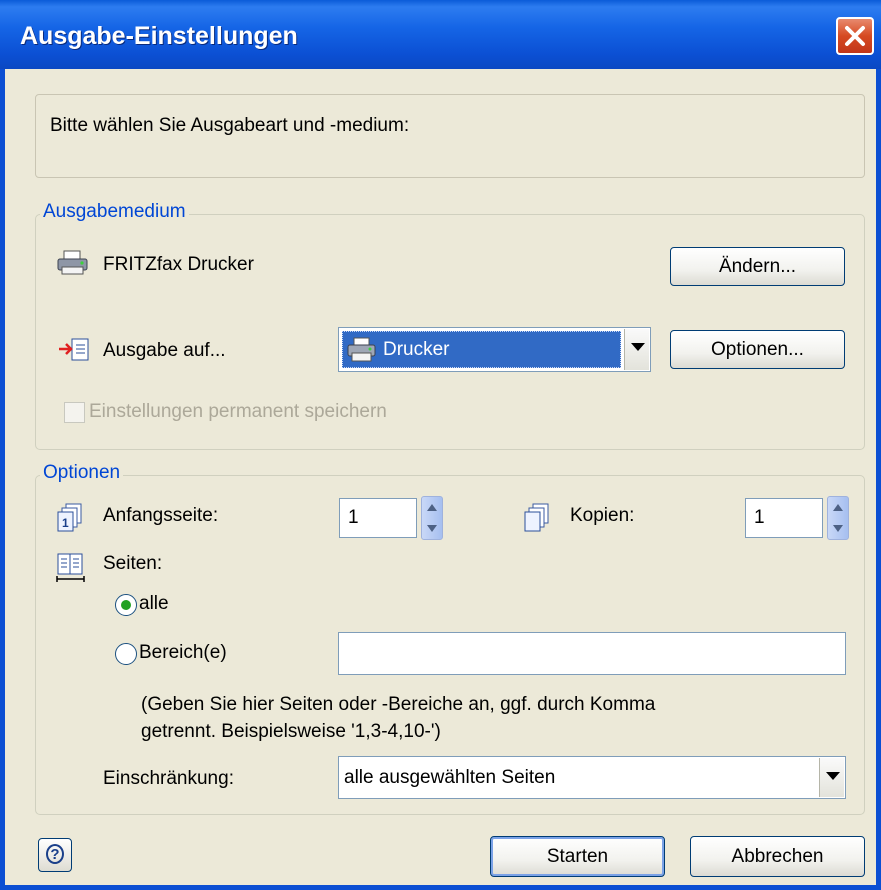 This screenshot has height=890, width=881. I want to click on restriction-select: alle ausgewählten Seiten, so click(592, 777).